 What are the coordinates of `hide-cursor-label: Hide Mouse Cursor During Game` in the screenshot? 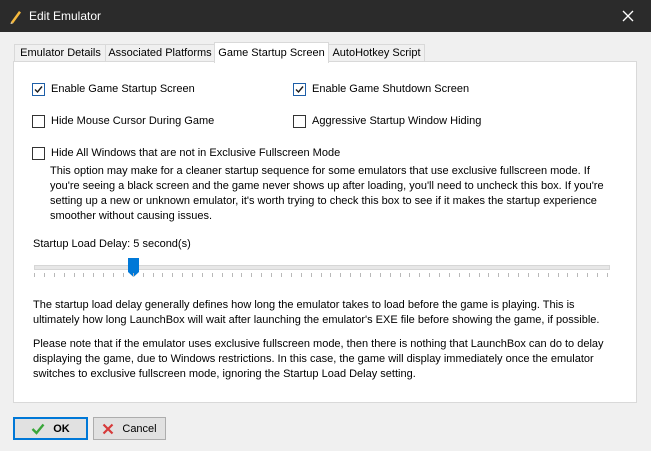 It's located at (133, 121).